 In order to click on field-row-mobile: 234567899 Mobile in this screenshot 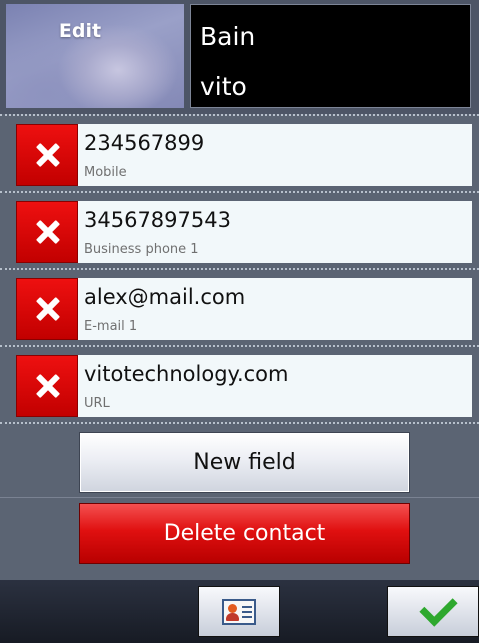, I will do `click(239, 152)`.